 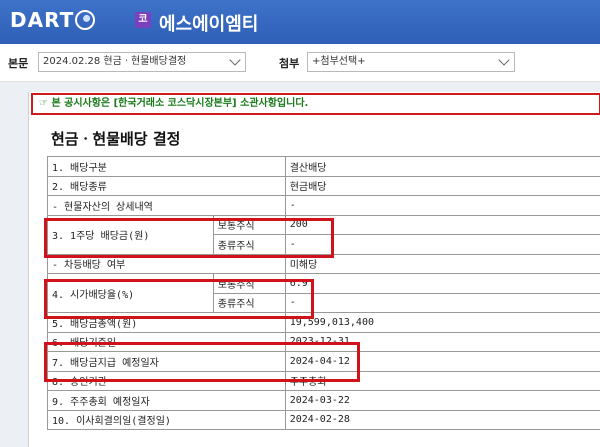 What do you see at coordinates (166, 361) in the screenshot?
I see `row-label: 7. 배당금지급 예정일자` at bounding box center [166, 361].